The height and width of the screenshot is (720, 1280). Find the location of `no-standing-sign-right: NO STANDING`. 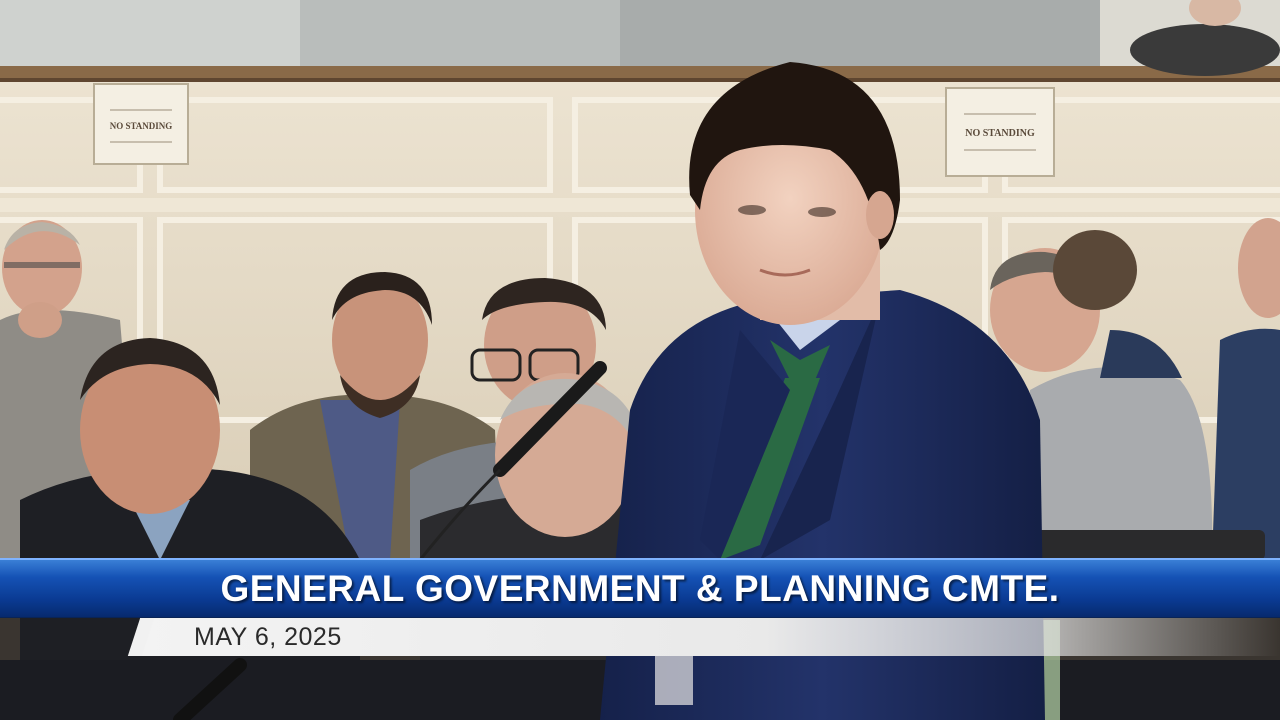

no-standing-sign-right: NO STANDING is located at coordinates (1000, 132).